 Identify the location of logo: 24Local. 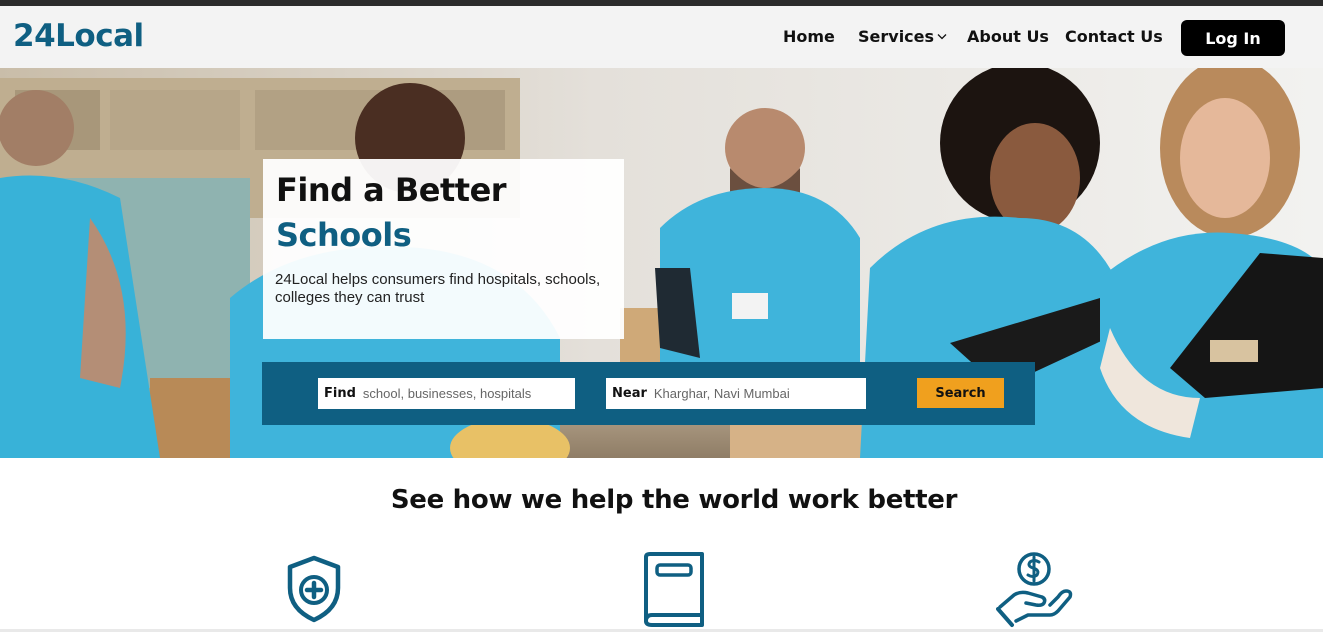
(78, 36).